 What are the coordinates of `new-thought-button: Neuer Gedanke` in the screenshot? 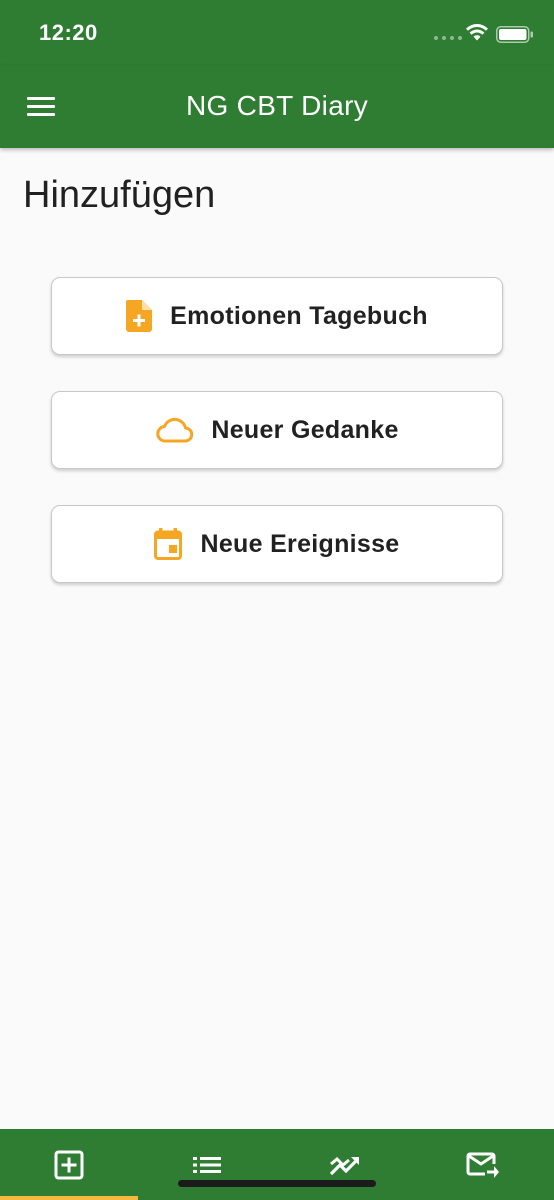 It's located at (277, 430).